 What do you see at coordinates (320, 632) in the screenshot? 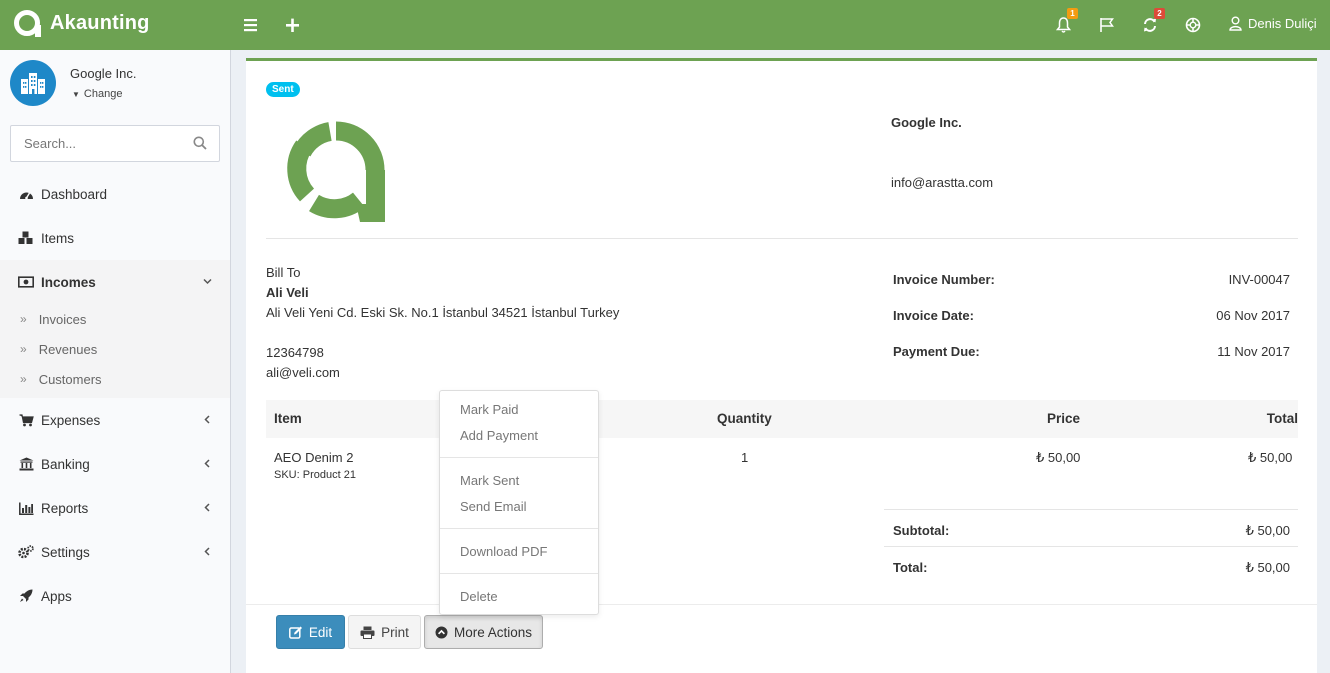
I see `edit-button-label: Edit` at bounding box center [320, 632].